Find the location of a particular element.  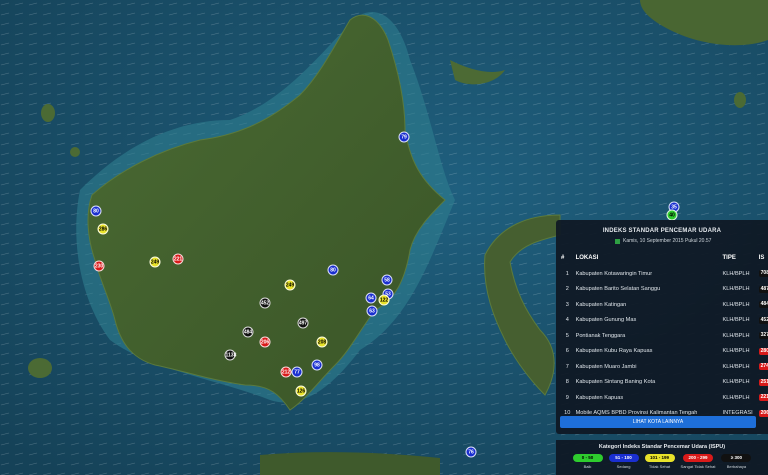

legend-item: 200 - 299 Sangat Tidak Sehat is located at coordinates (698, 461).